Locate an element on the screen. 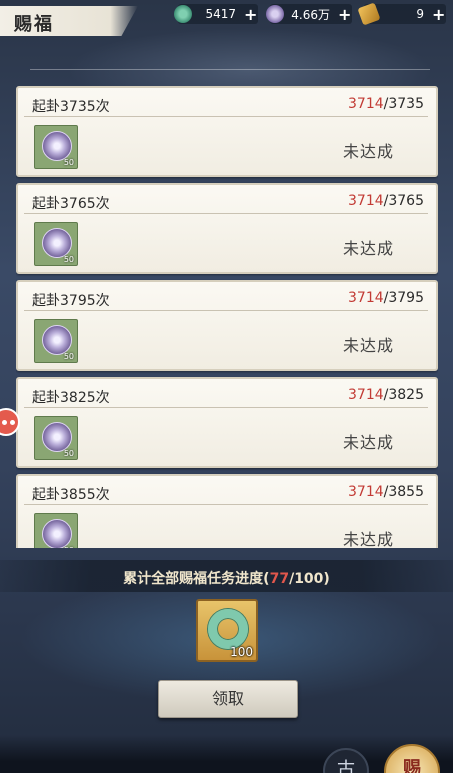  task-card: 起卦3795次 3714/3795 50 未达成 is located at coordinates (227, 325).